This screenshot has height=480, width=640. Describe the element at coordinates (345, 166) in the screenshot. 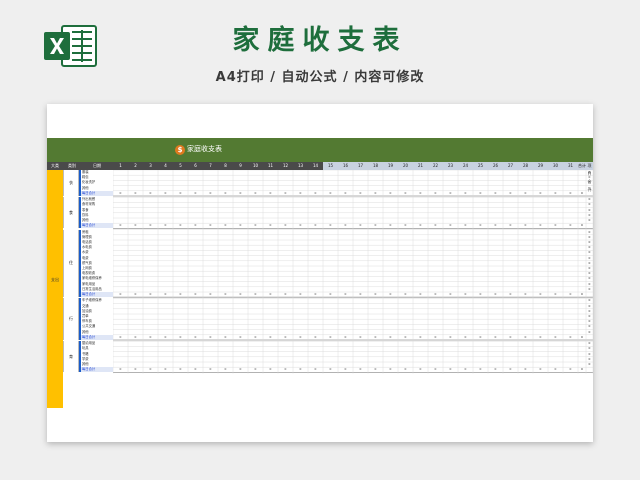

I see `header-day-16: 16` at that location.